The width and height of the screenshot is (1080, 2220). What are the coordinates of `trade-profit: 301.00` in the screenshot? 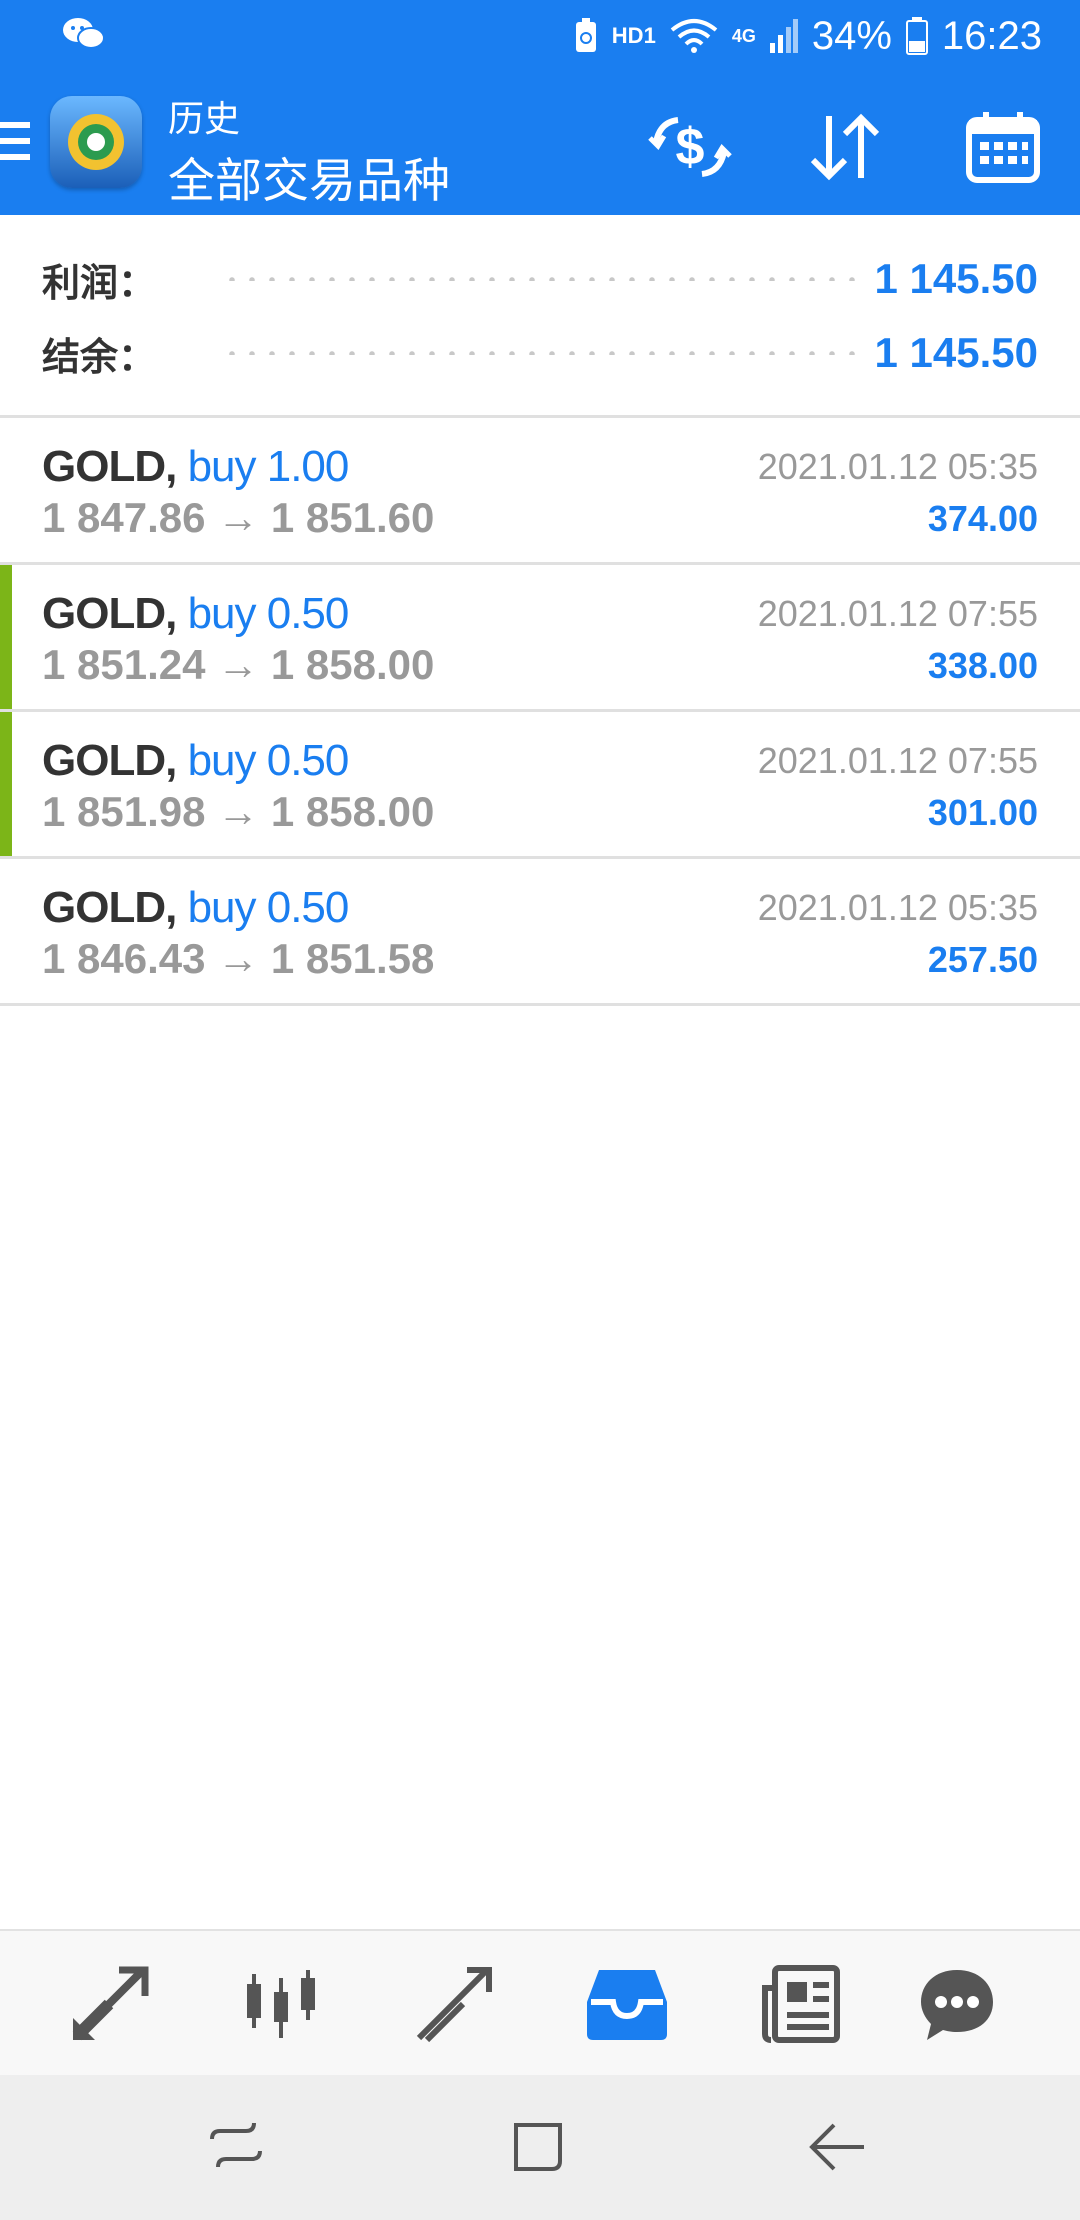 It's located at (982, 812).